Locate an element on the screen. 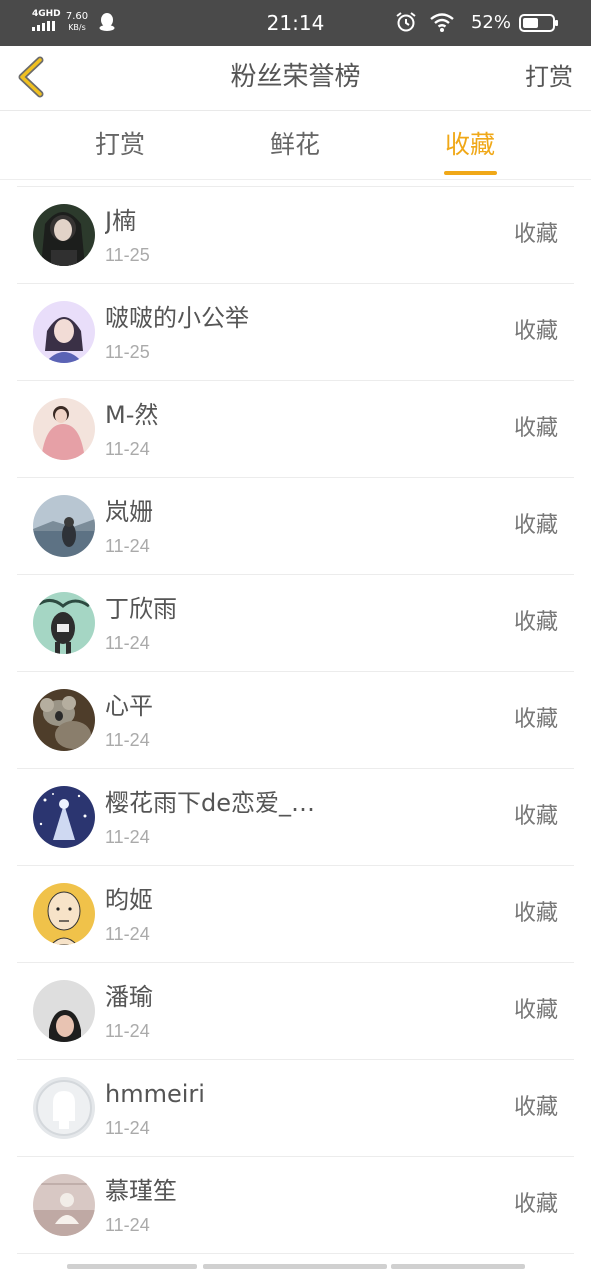 Image resolution: width=591 pixels, height=1280 pixels. fan-name: 心平 is located at coordinates (129, 706).